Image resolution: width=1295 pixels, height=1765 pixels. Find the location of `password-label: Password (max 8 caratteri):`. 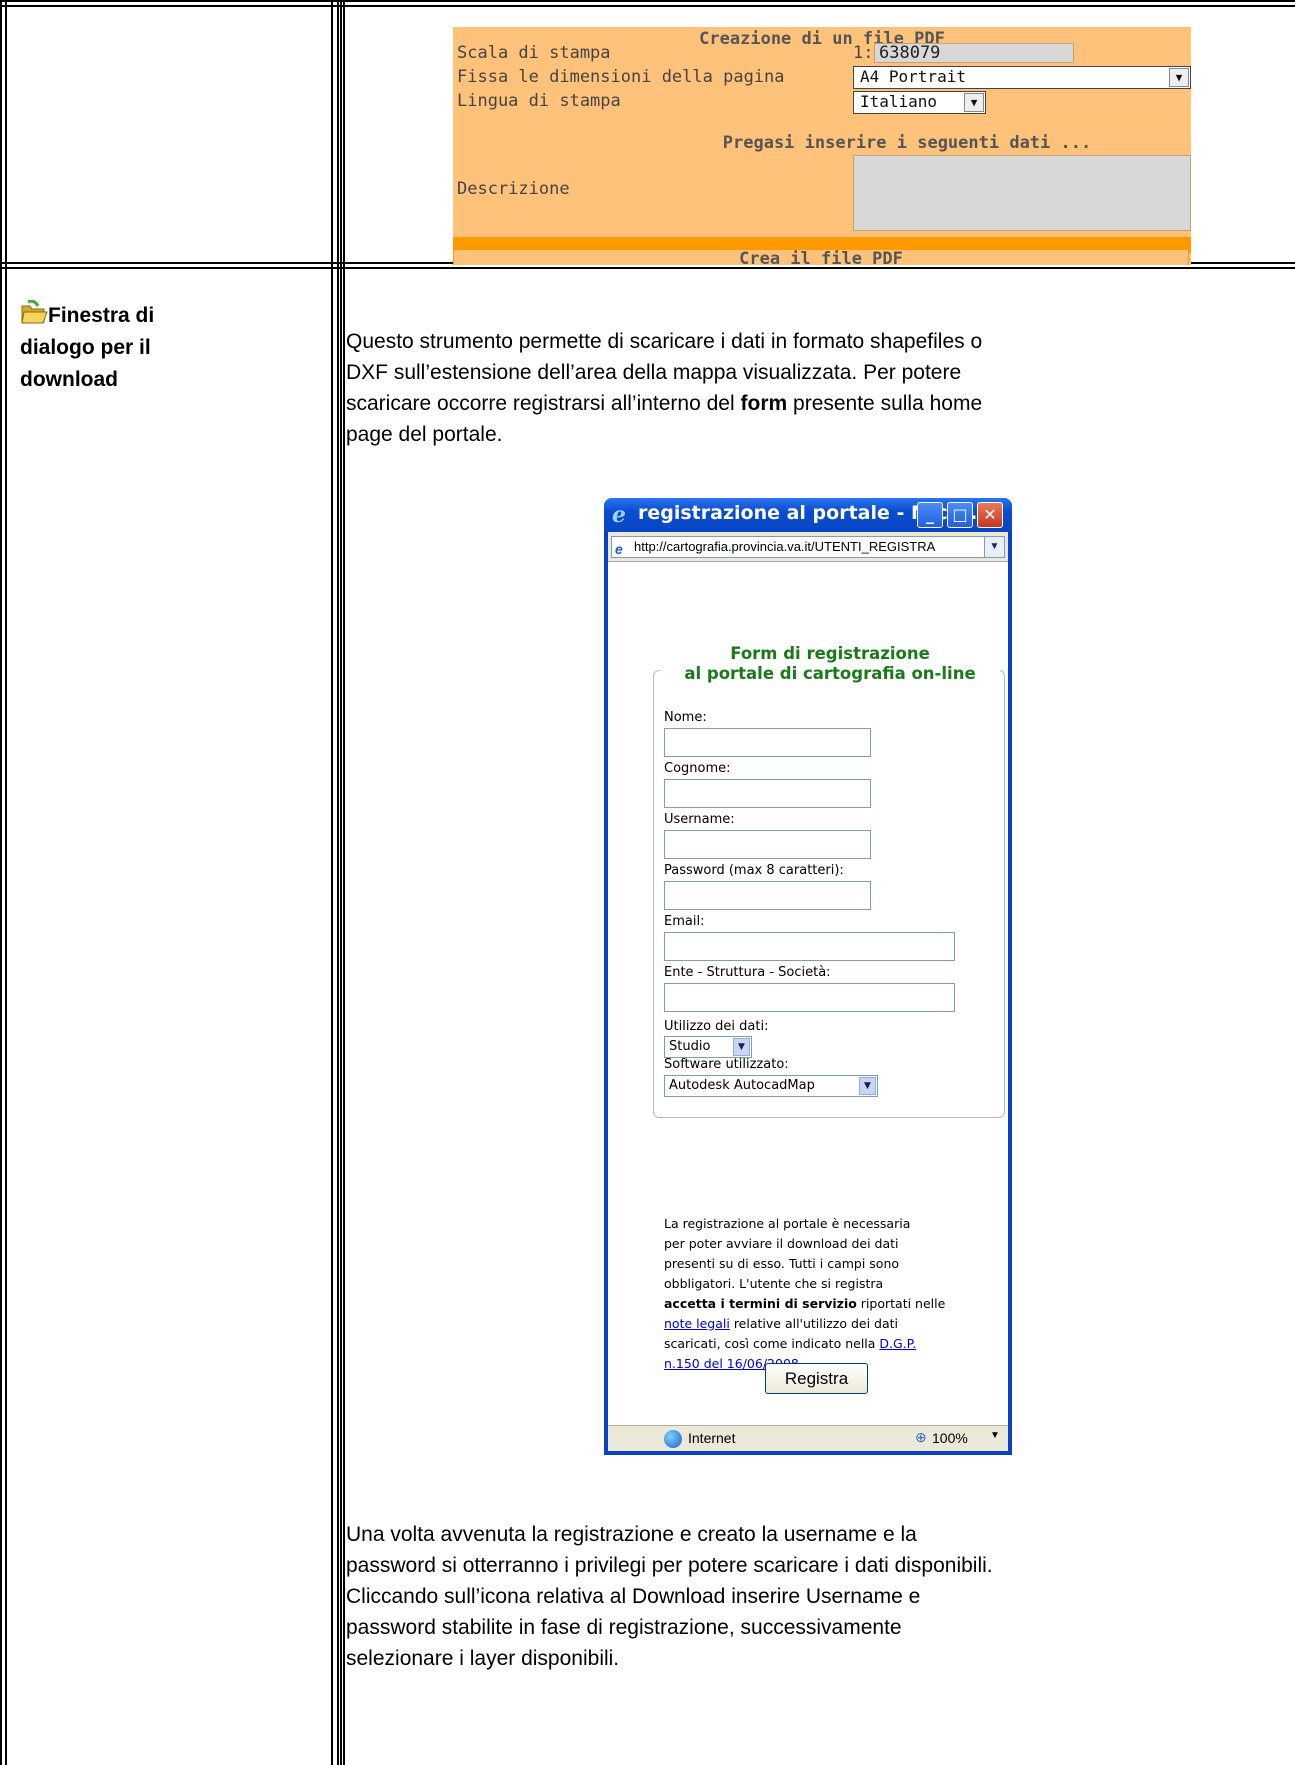

password-label: Password (max 8 caratteri): is located at coordinates (754, 870).